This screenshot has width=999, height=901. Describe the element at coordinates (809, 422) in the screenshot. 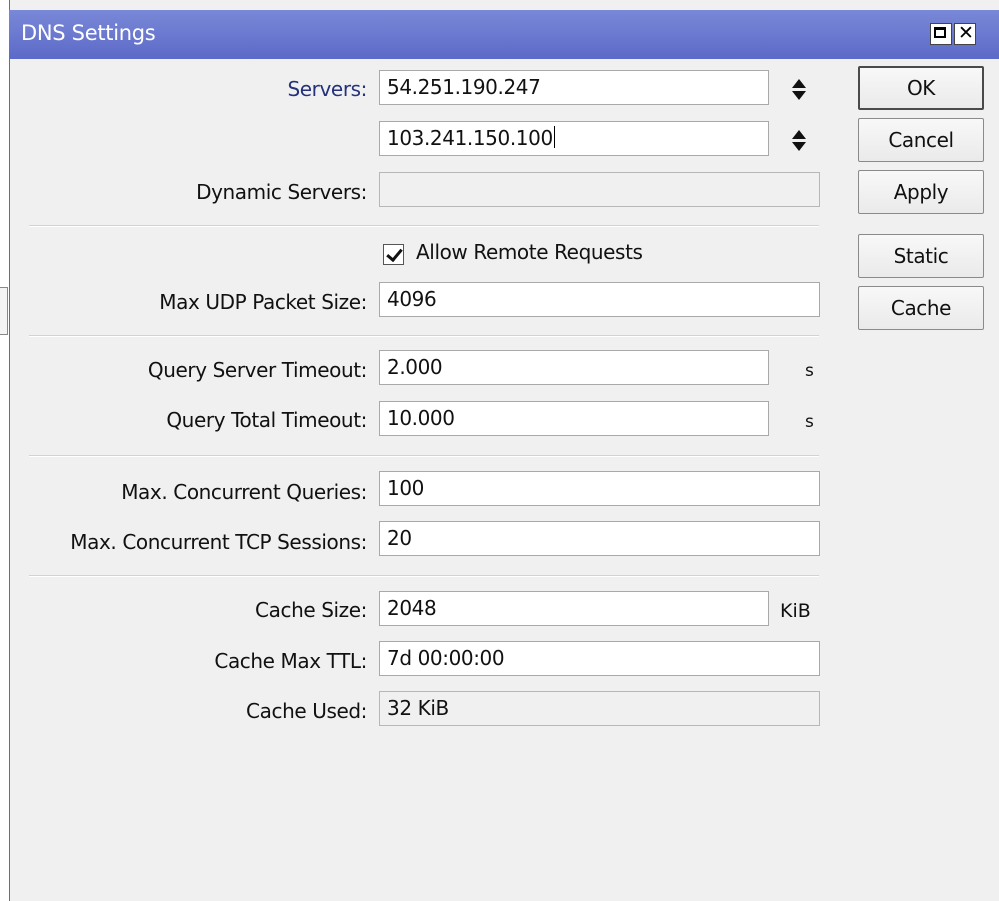

I see `query-total-timeout-unit: s` at that location.